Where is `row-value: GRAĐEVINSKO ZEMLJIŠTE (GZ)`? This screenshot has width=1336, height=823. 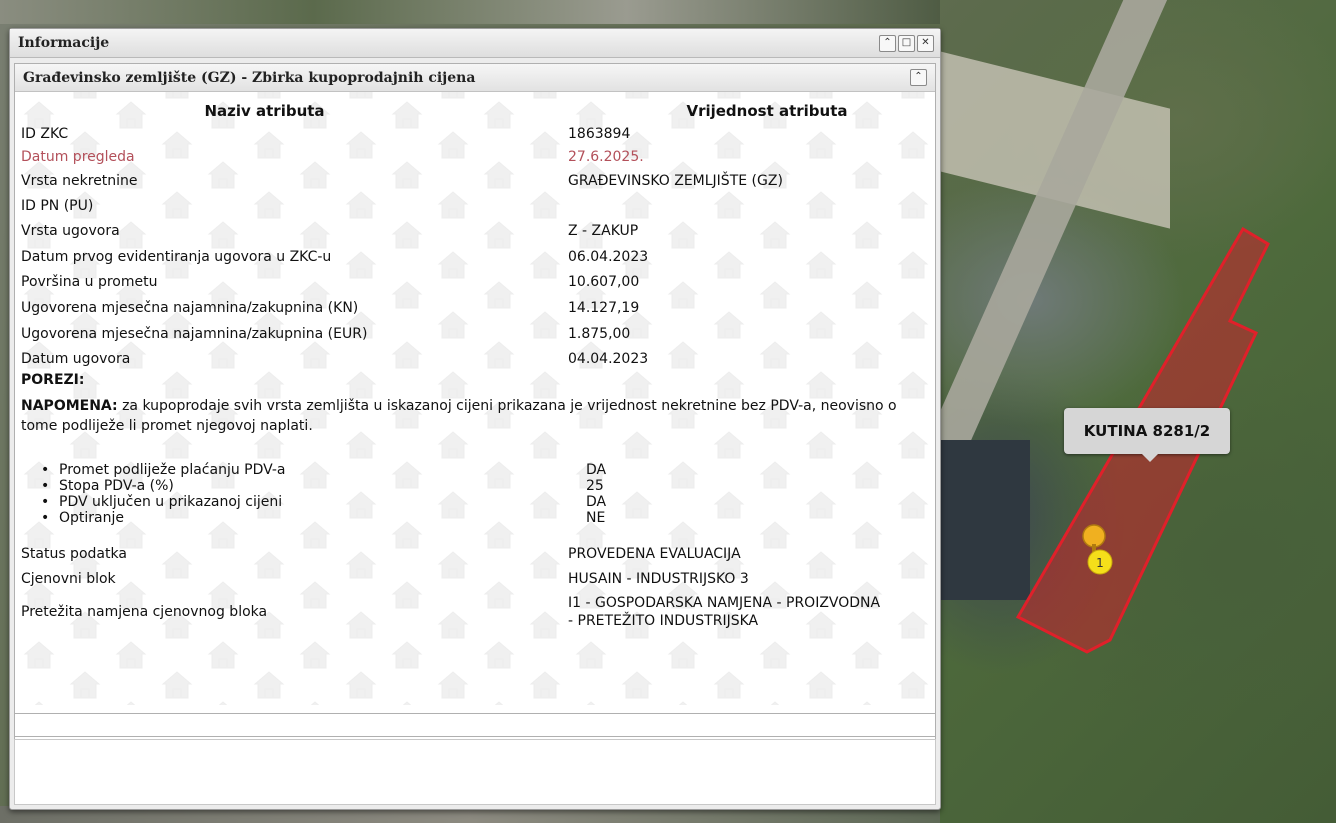
row-value: GRAĐEVINSKO ZEMLJIŠTE (GZ) is located at coordinates (675, 181).